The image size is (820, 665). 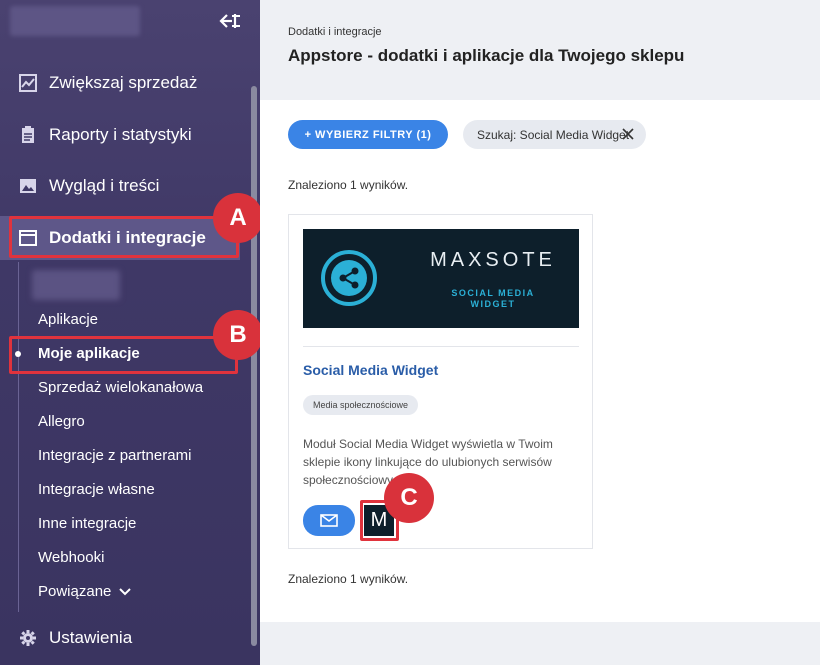 What do you see at coordinates (493, 260) in the screenshot?
I see `banner-brand: MAXSOTE` at bounding box center [493, 260].